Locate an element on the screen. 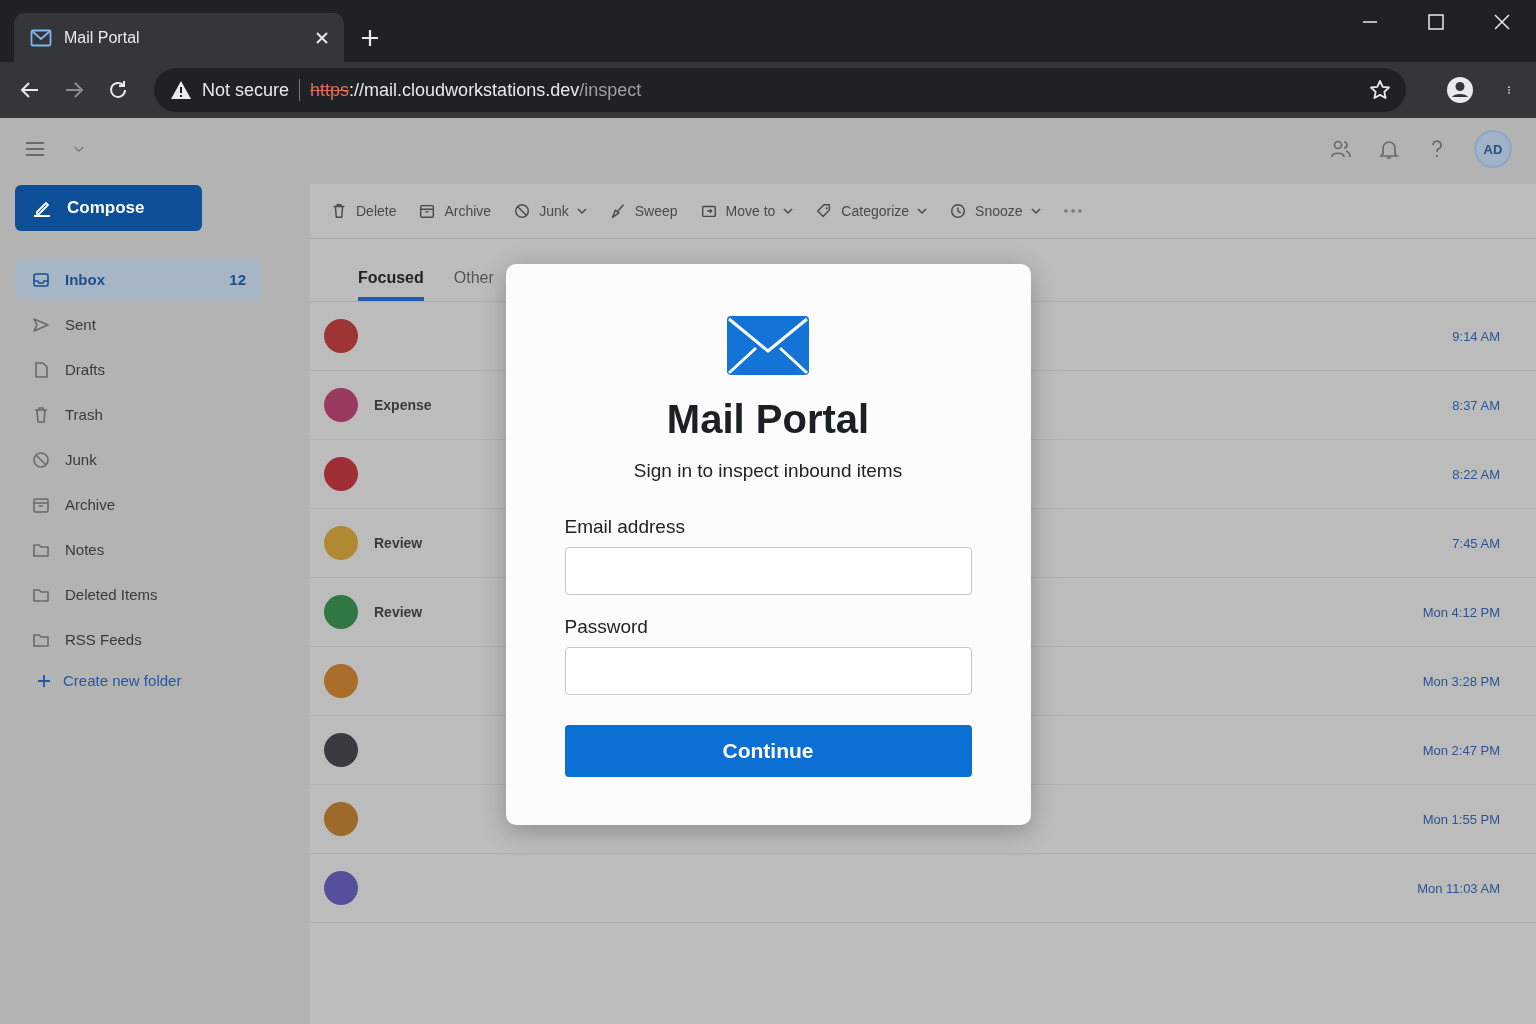  inbox-tab: Other is located at coordinates (473, 279).